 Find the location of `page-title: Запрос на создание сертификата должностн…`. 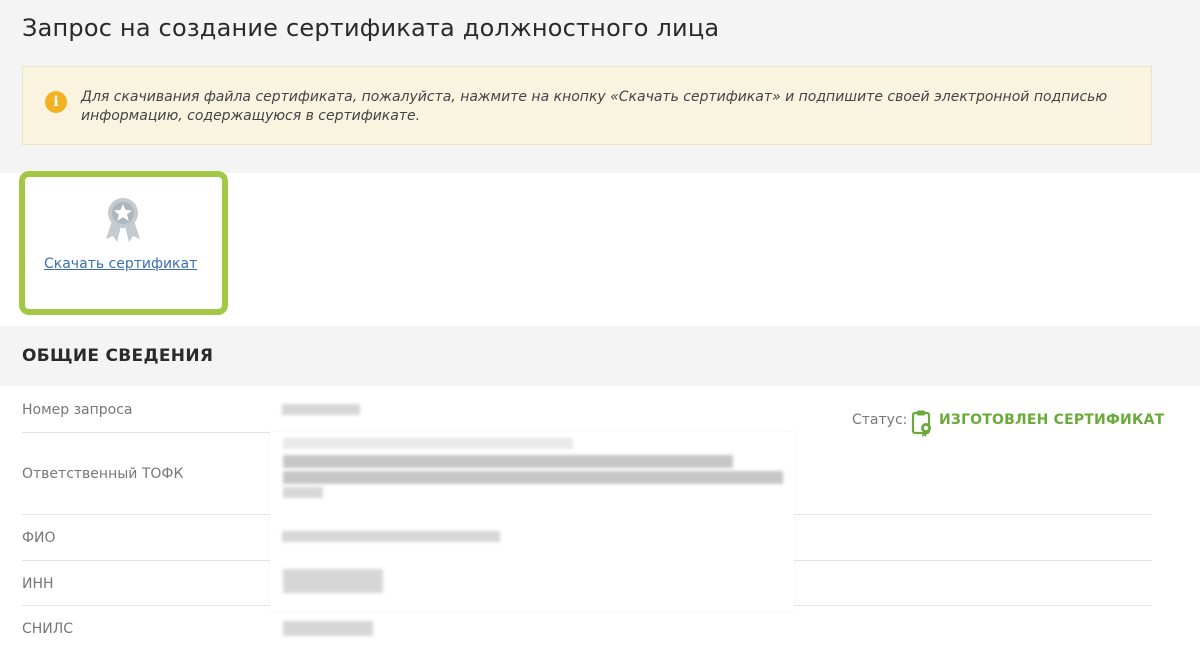

page-title: Запрос на создание сертификата должностн… is located at coordinates (371, 28).